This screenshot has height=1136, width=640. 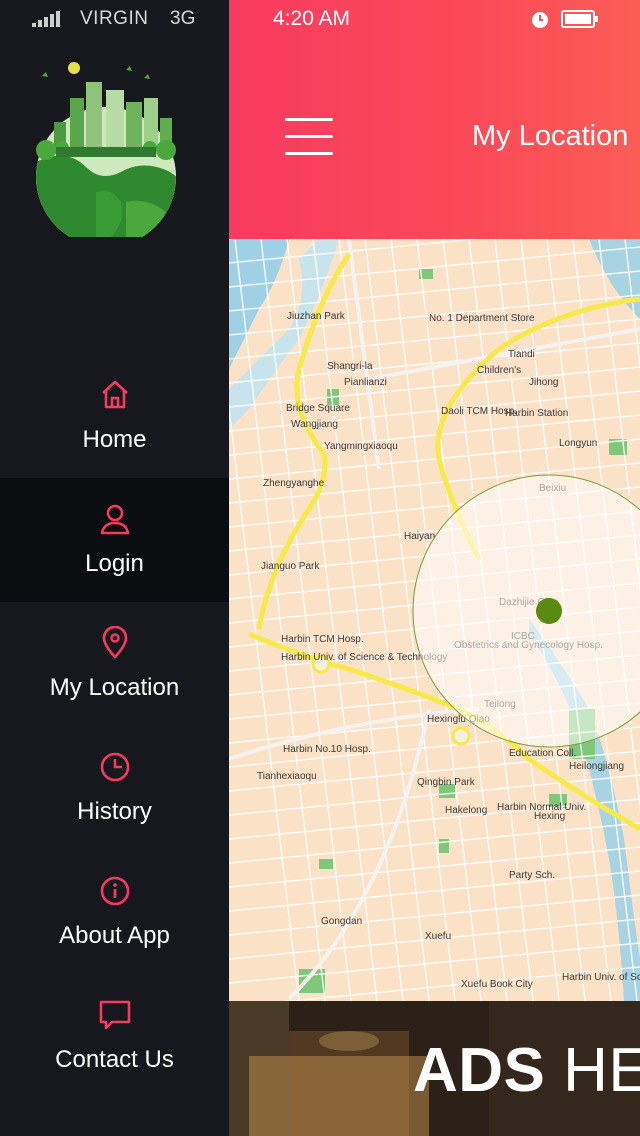 What do you see at coordinates (114, 811) in the screenshot?
I see `sidebar-item-label: History` at bounding box center [114, 811].